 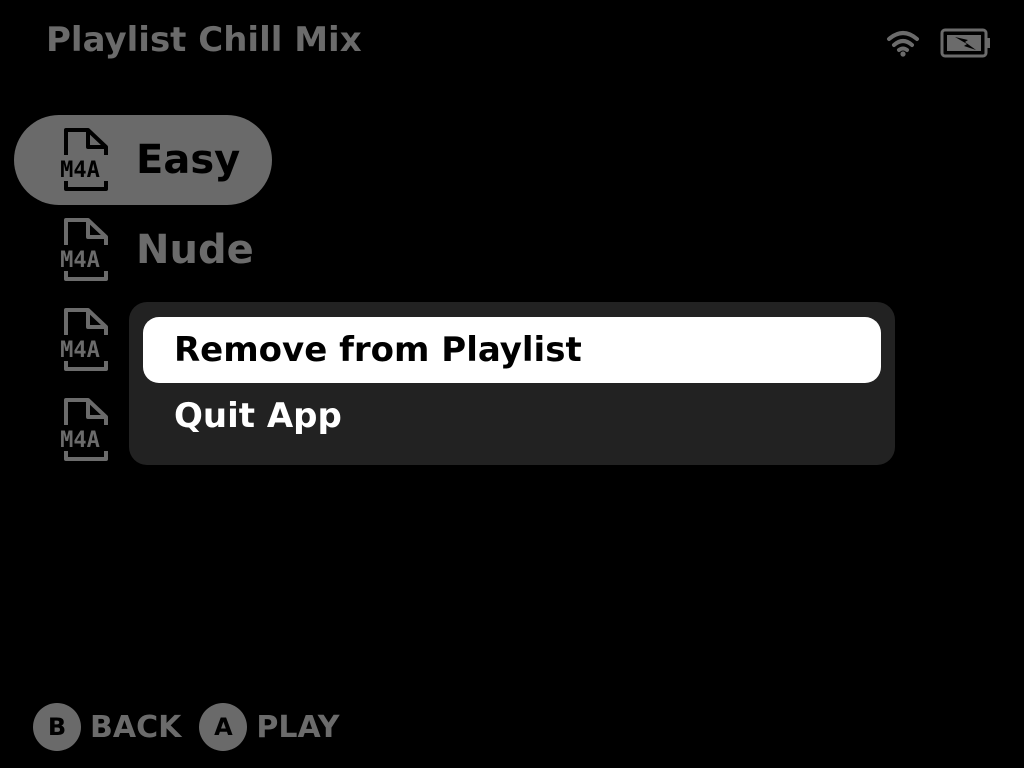 I want to click on battery-charging-icon, so click(x=965, y=43).